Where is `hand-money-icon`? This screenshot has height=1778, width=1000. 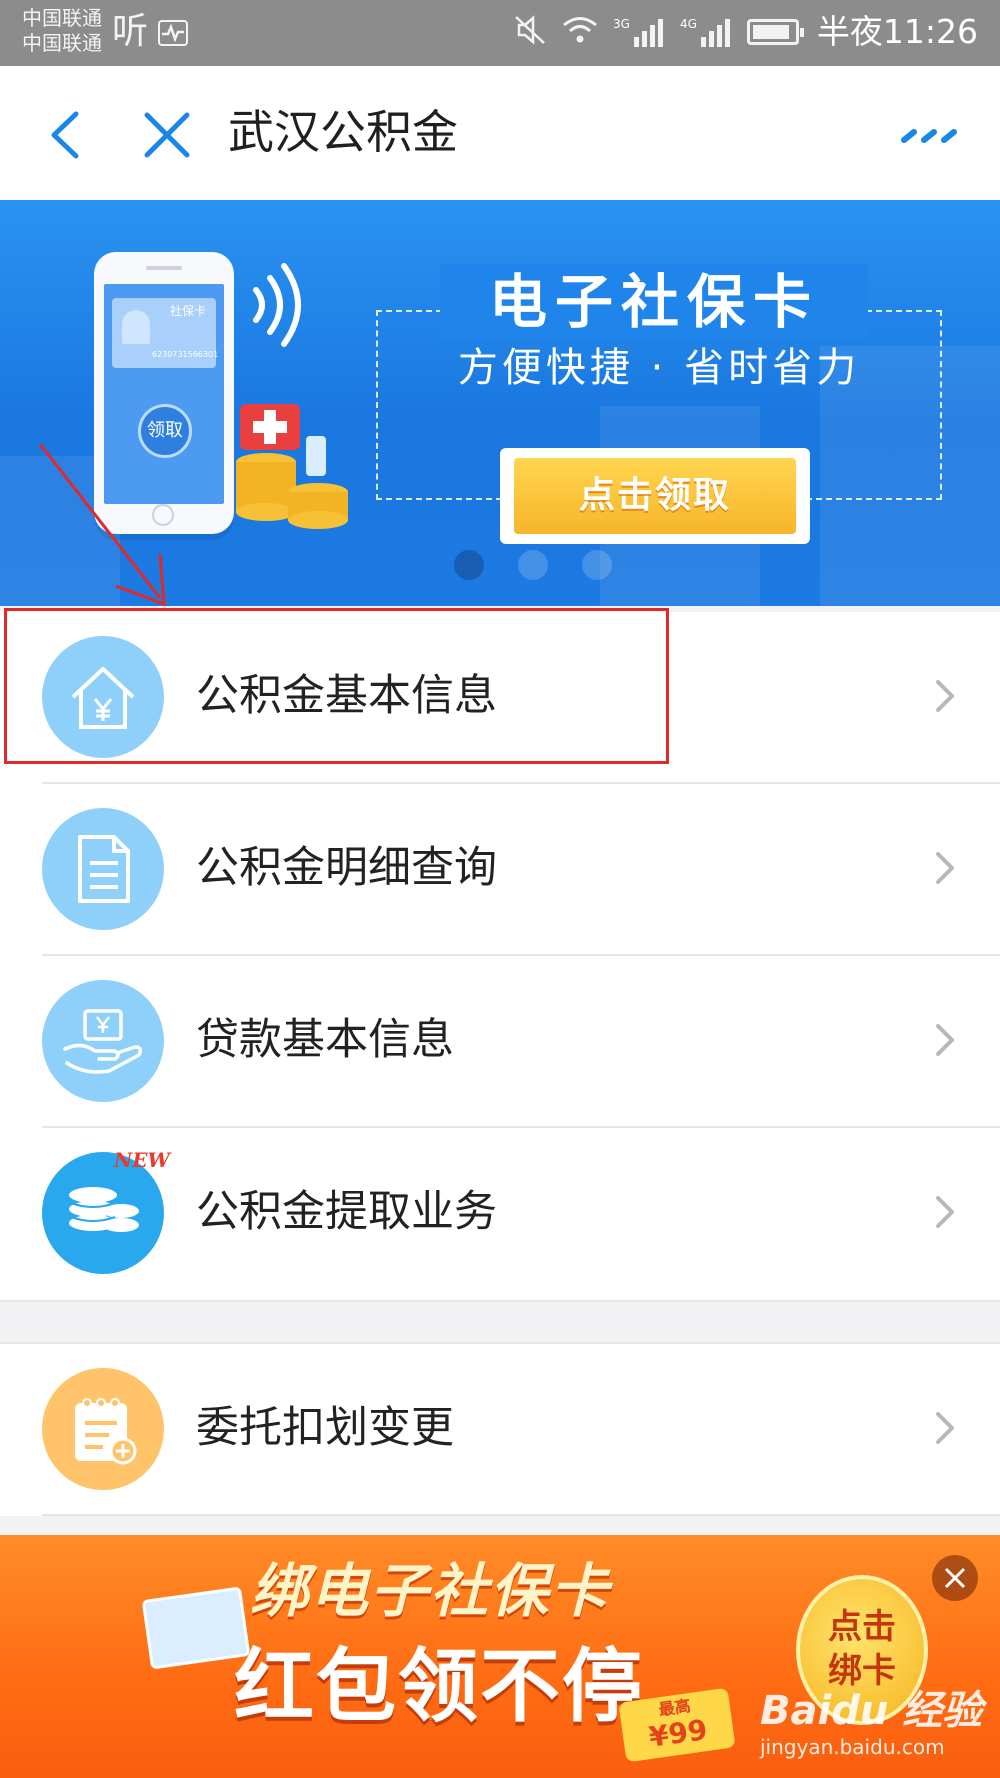 hand-money-icon is located at coordinates (103, 1041).